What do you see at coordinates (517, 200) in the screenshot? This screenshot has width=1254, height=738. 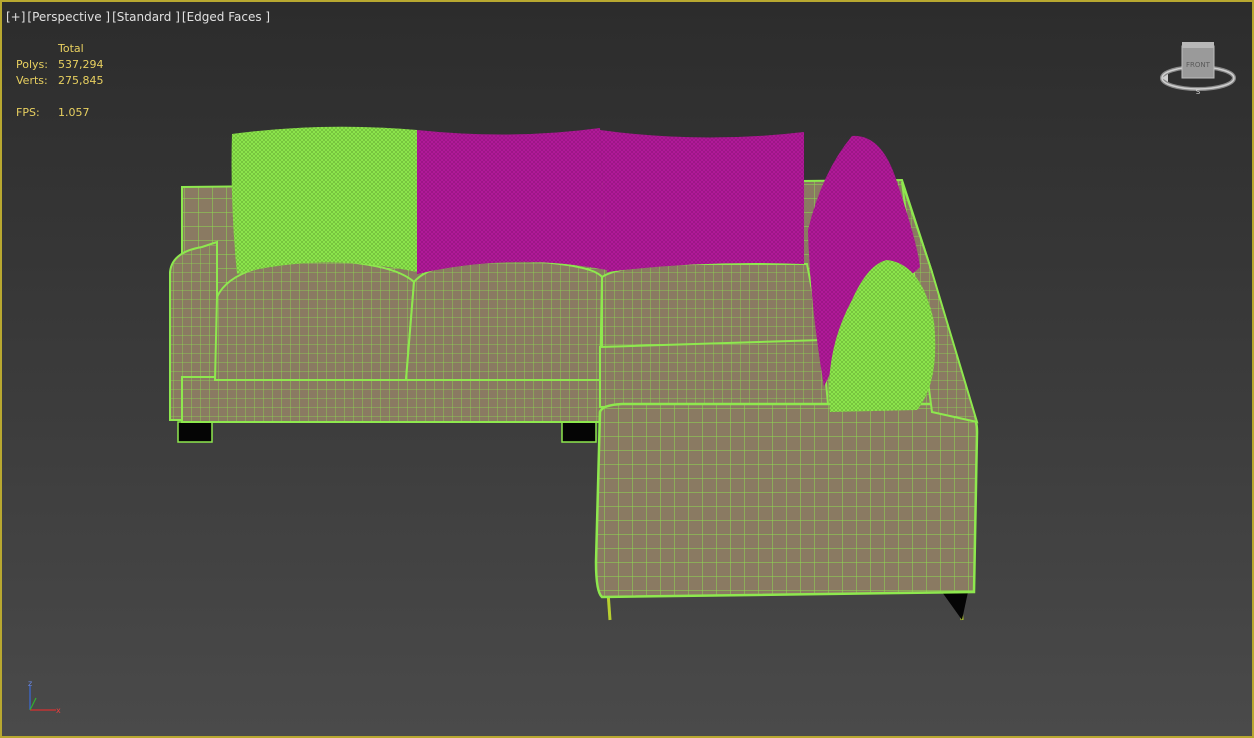 I see `back-pillows` at bounding box center [517, 200].